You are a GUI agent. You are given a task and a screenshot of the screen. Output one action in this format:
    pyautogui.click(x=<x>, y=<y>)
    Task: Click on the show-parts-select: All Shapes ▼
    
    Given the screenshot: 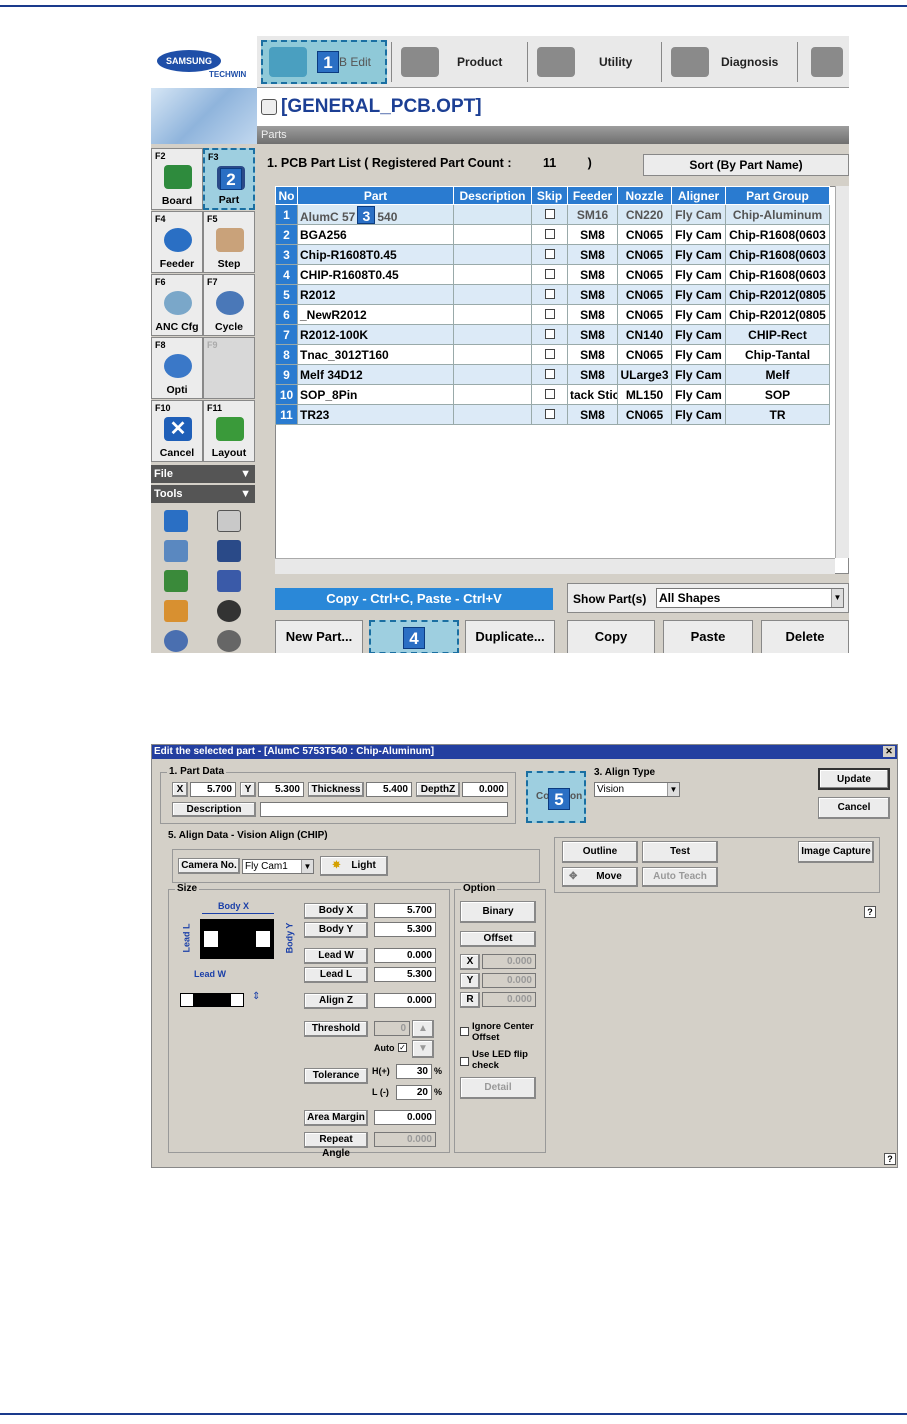 What is the action you would take?
    pyautogui.click(x=750, y=598)
    